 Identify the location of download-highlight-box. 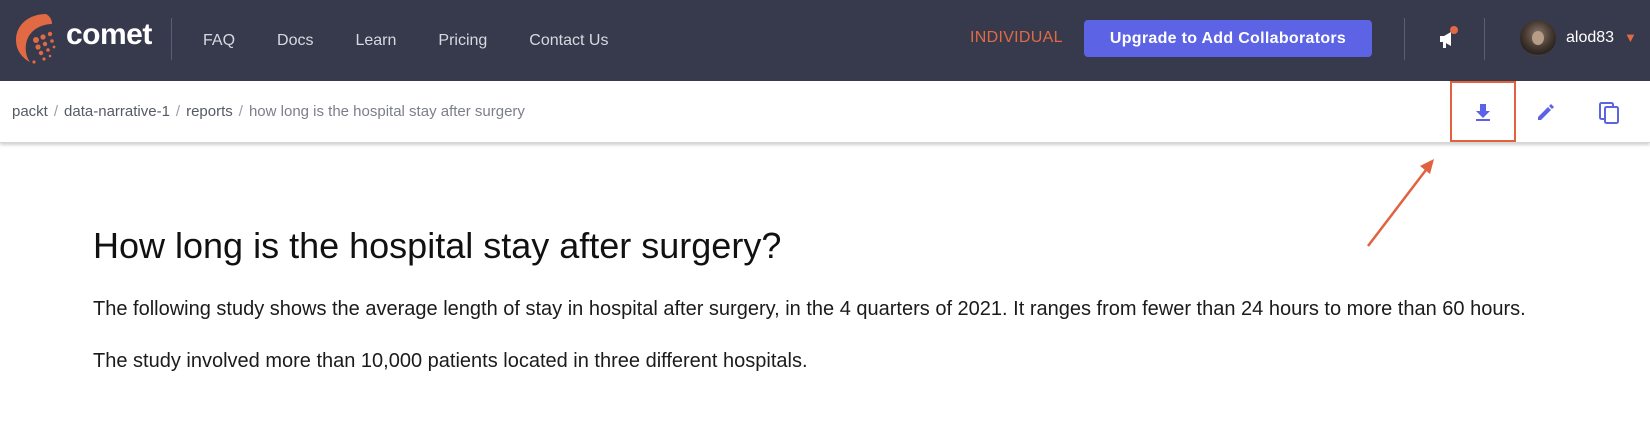
(1483, 111).